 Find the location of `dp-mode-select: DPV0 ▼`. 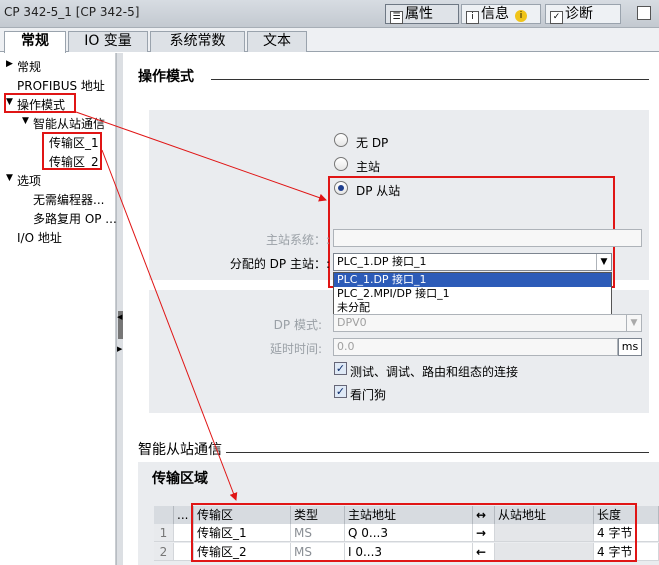

dp-mode-select: DPV0 ▼ is located at coordinates (487, 323).